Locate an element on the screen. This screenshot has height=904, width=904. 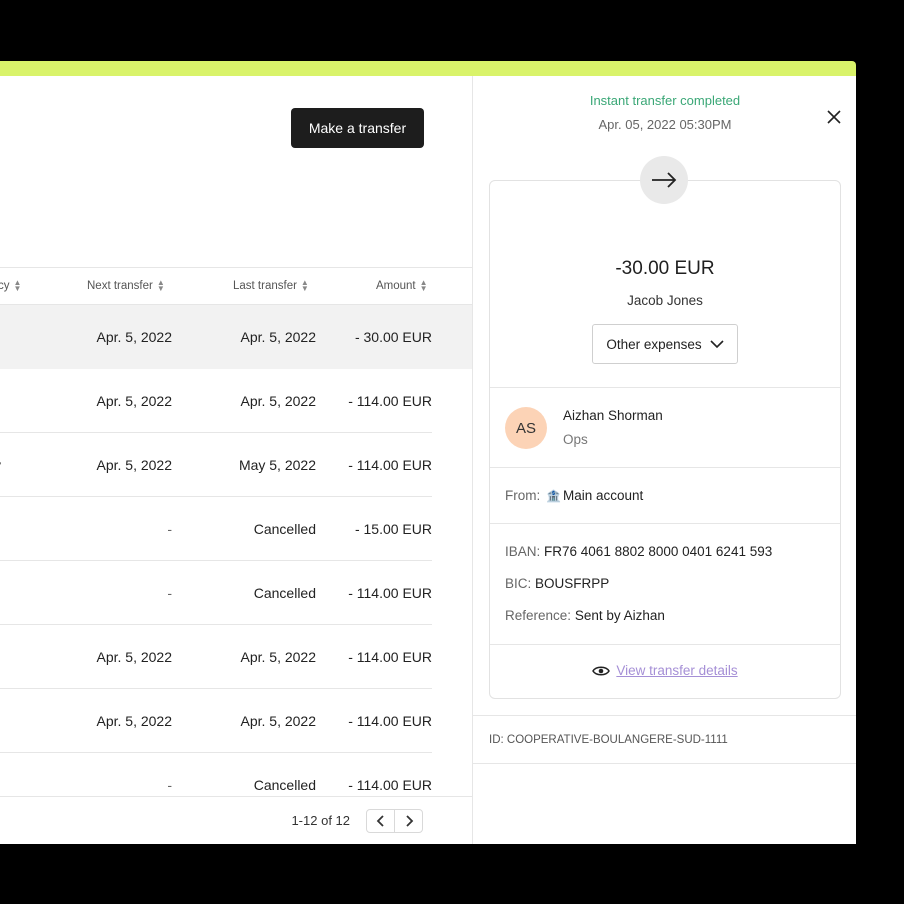
from-label: From: is located at coordinates (523, 495).